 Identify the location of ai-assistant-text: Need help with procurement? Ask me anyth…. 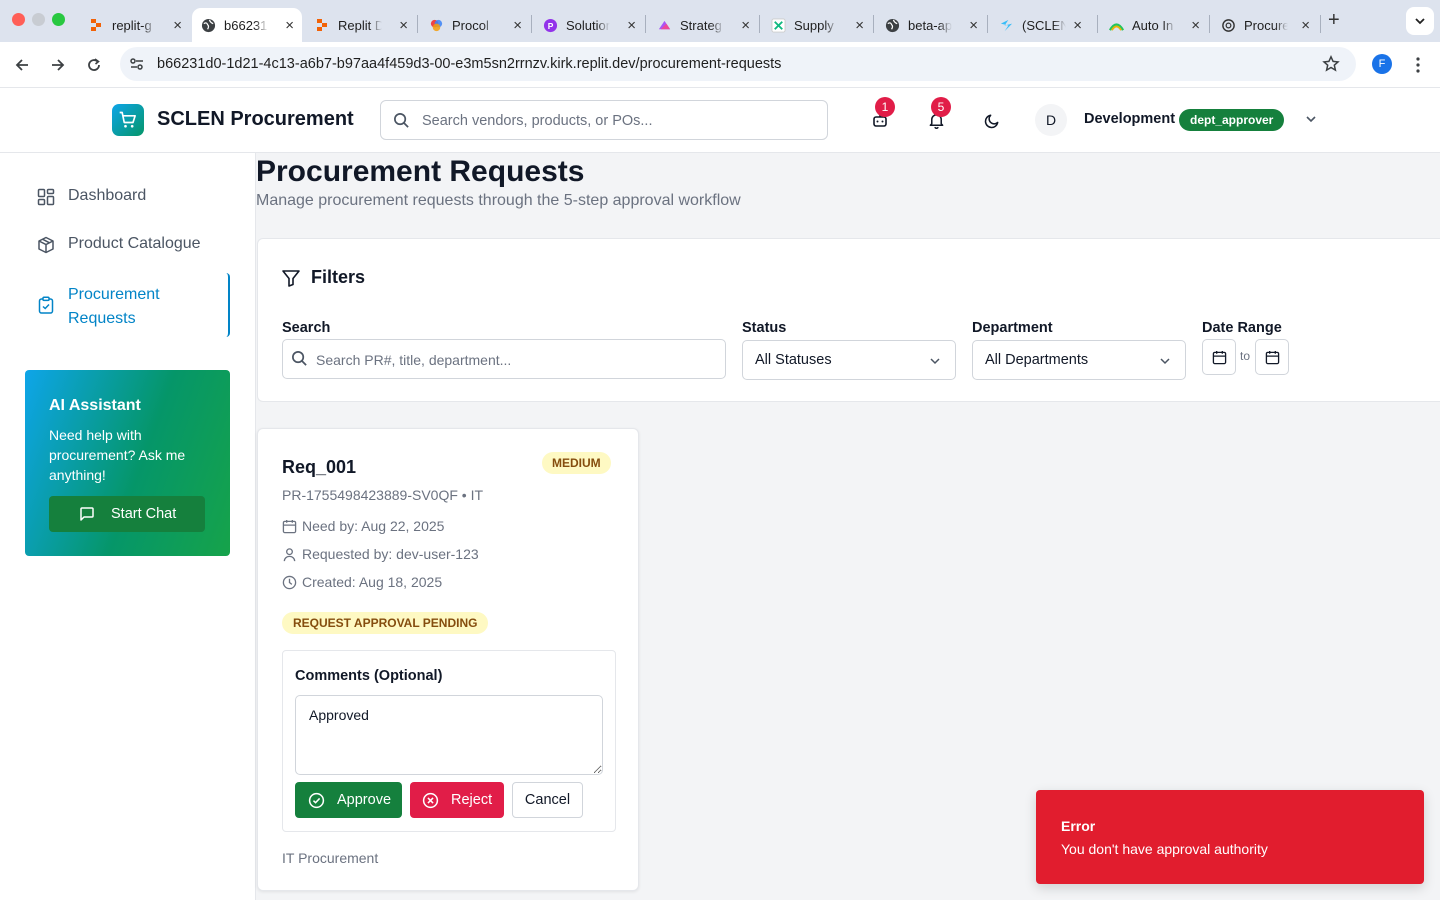
(117, 455).